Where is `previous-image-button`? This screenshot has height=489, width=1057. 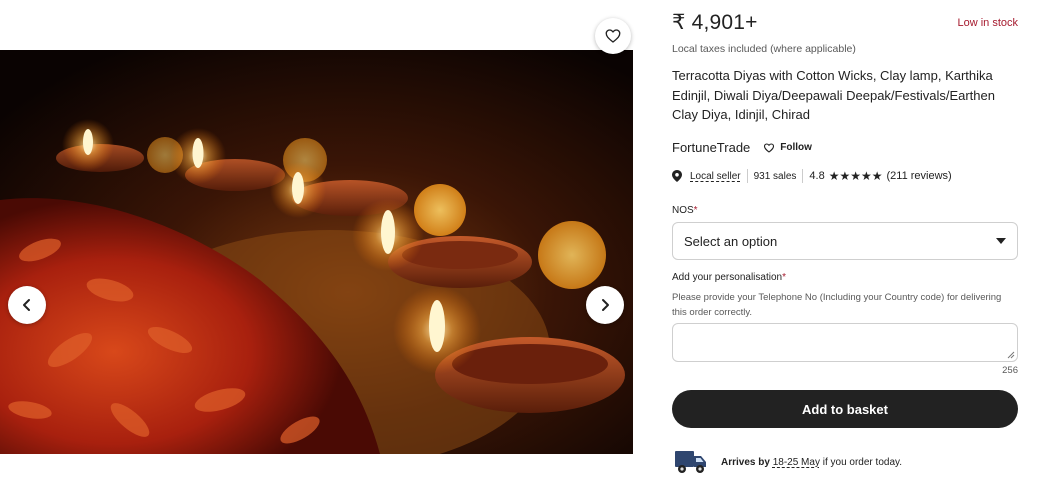 previous-image-button is located at coordinates (27, 305).